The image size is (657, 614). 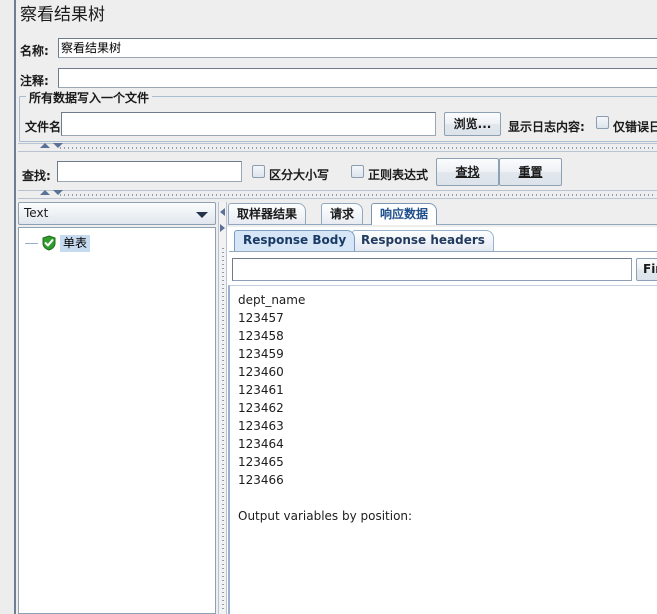 I want to click on page-title: 察看结果树, so click(x=62, y=15).